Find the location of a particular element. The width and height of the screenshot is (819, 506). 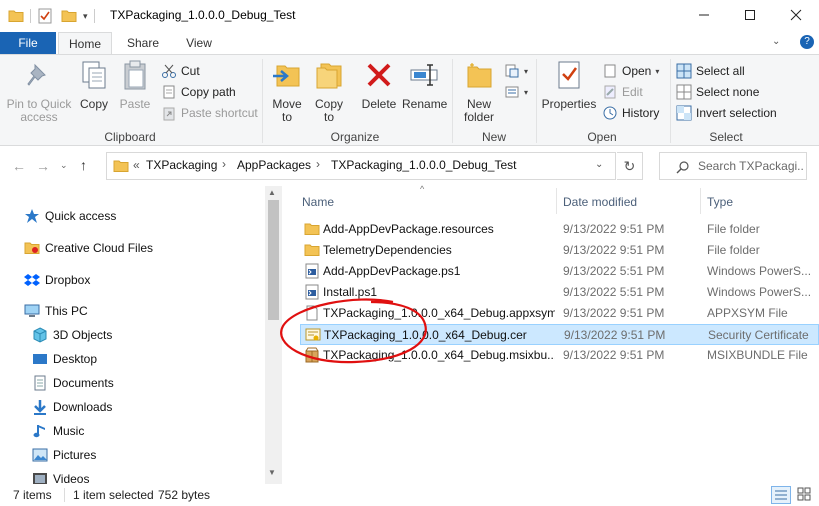

history-button: History is located at coordinates (630, 113).